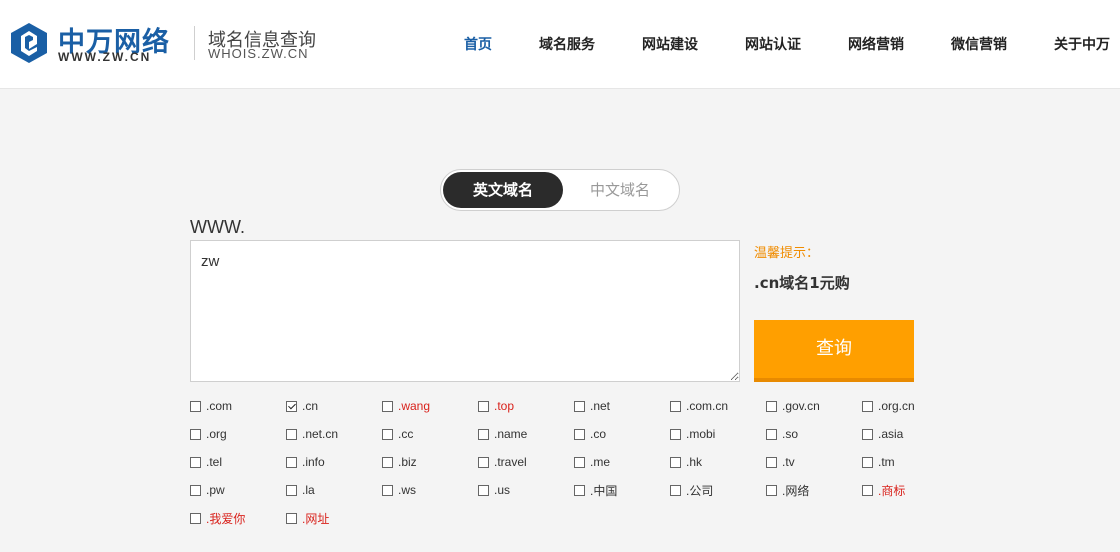  I want to click on tld-option: .cc, so click(397, 434).